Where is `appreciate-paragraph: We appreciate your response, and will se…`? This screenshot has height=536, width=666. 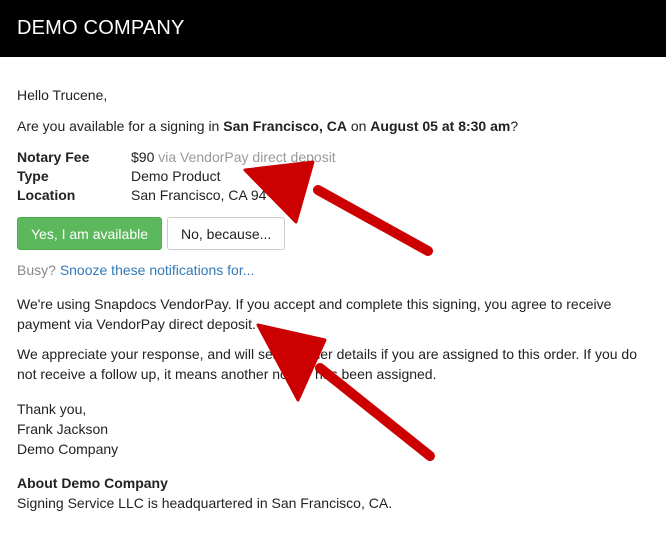 appreciate-paragraph: We appreciate your response, and will se… is located at coordinates (327, 364).